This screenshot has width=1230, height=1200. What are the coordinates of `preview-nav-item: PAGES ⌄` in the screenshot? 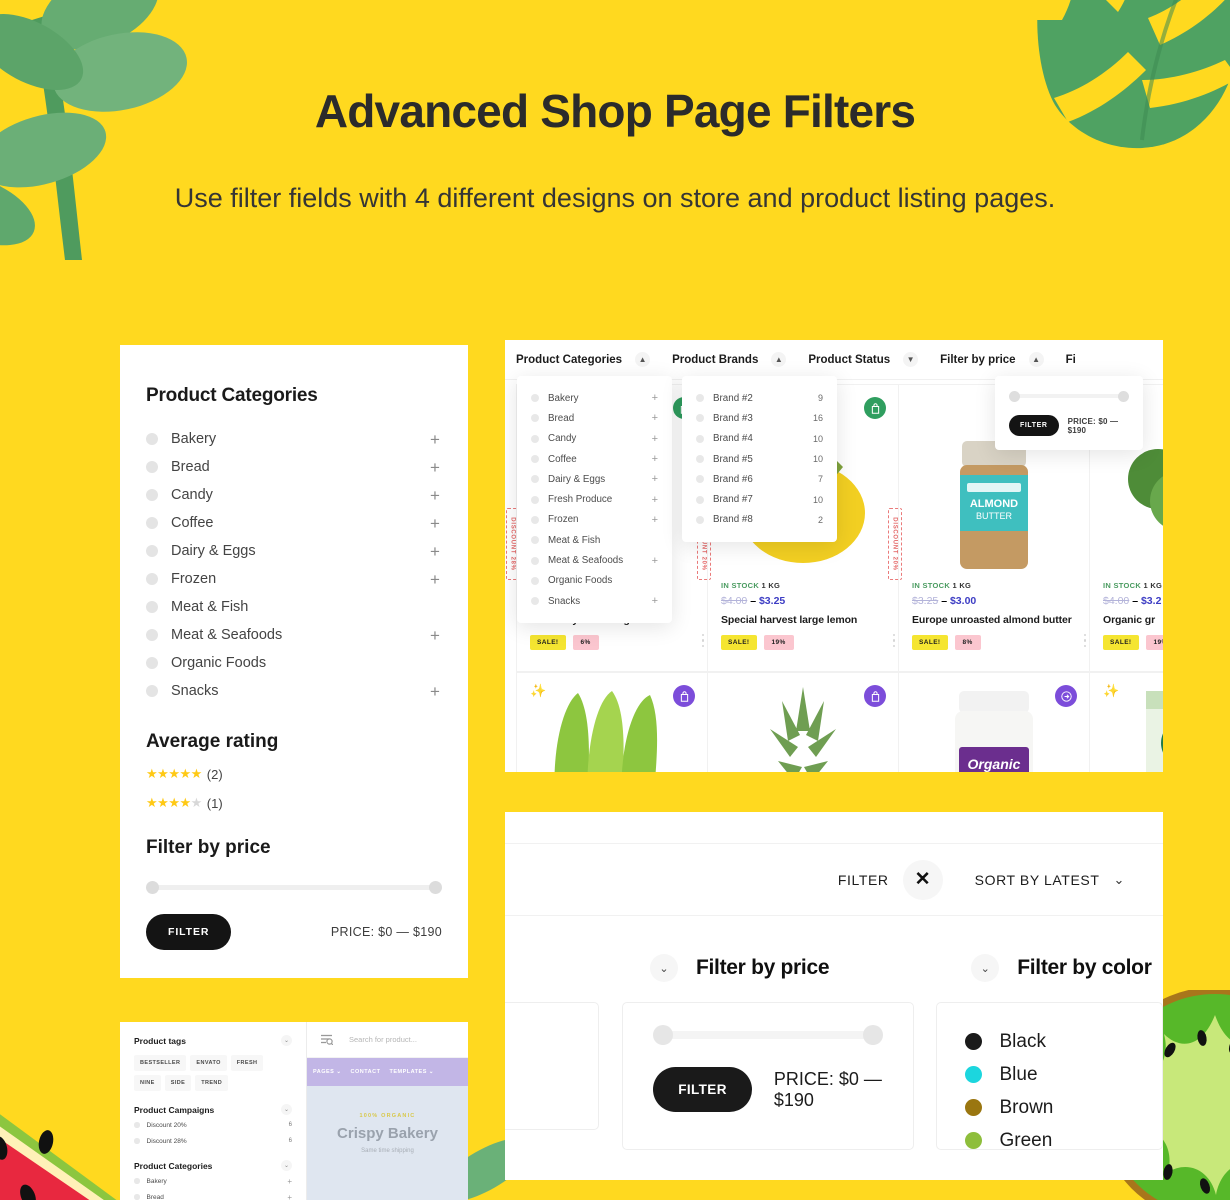 It's located at (327, 1072).